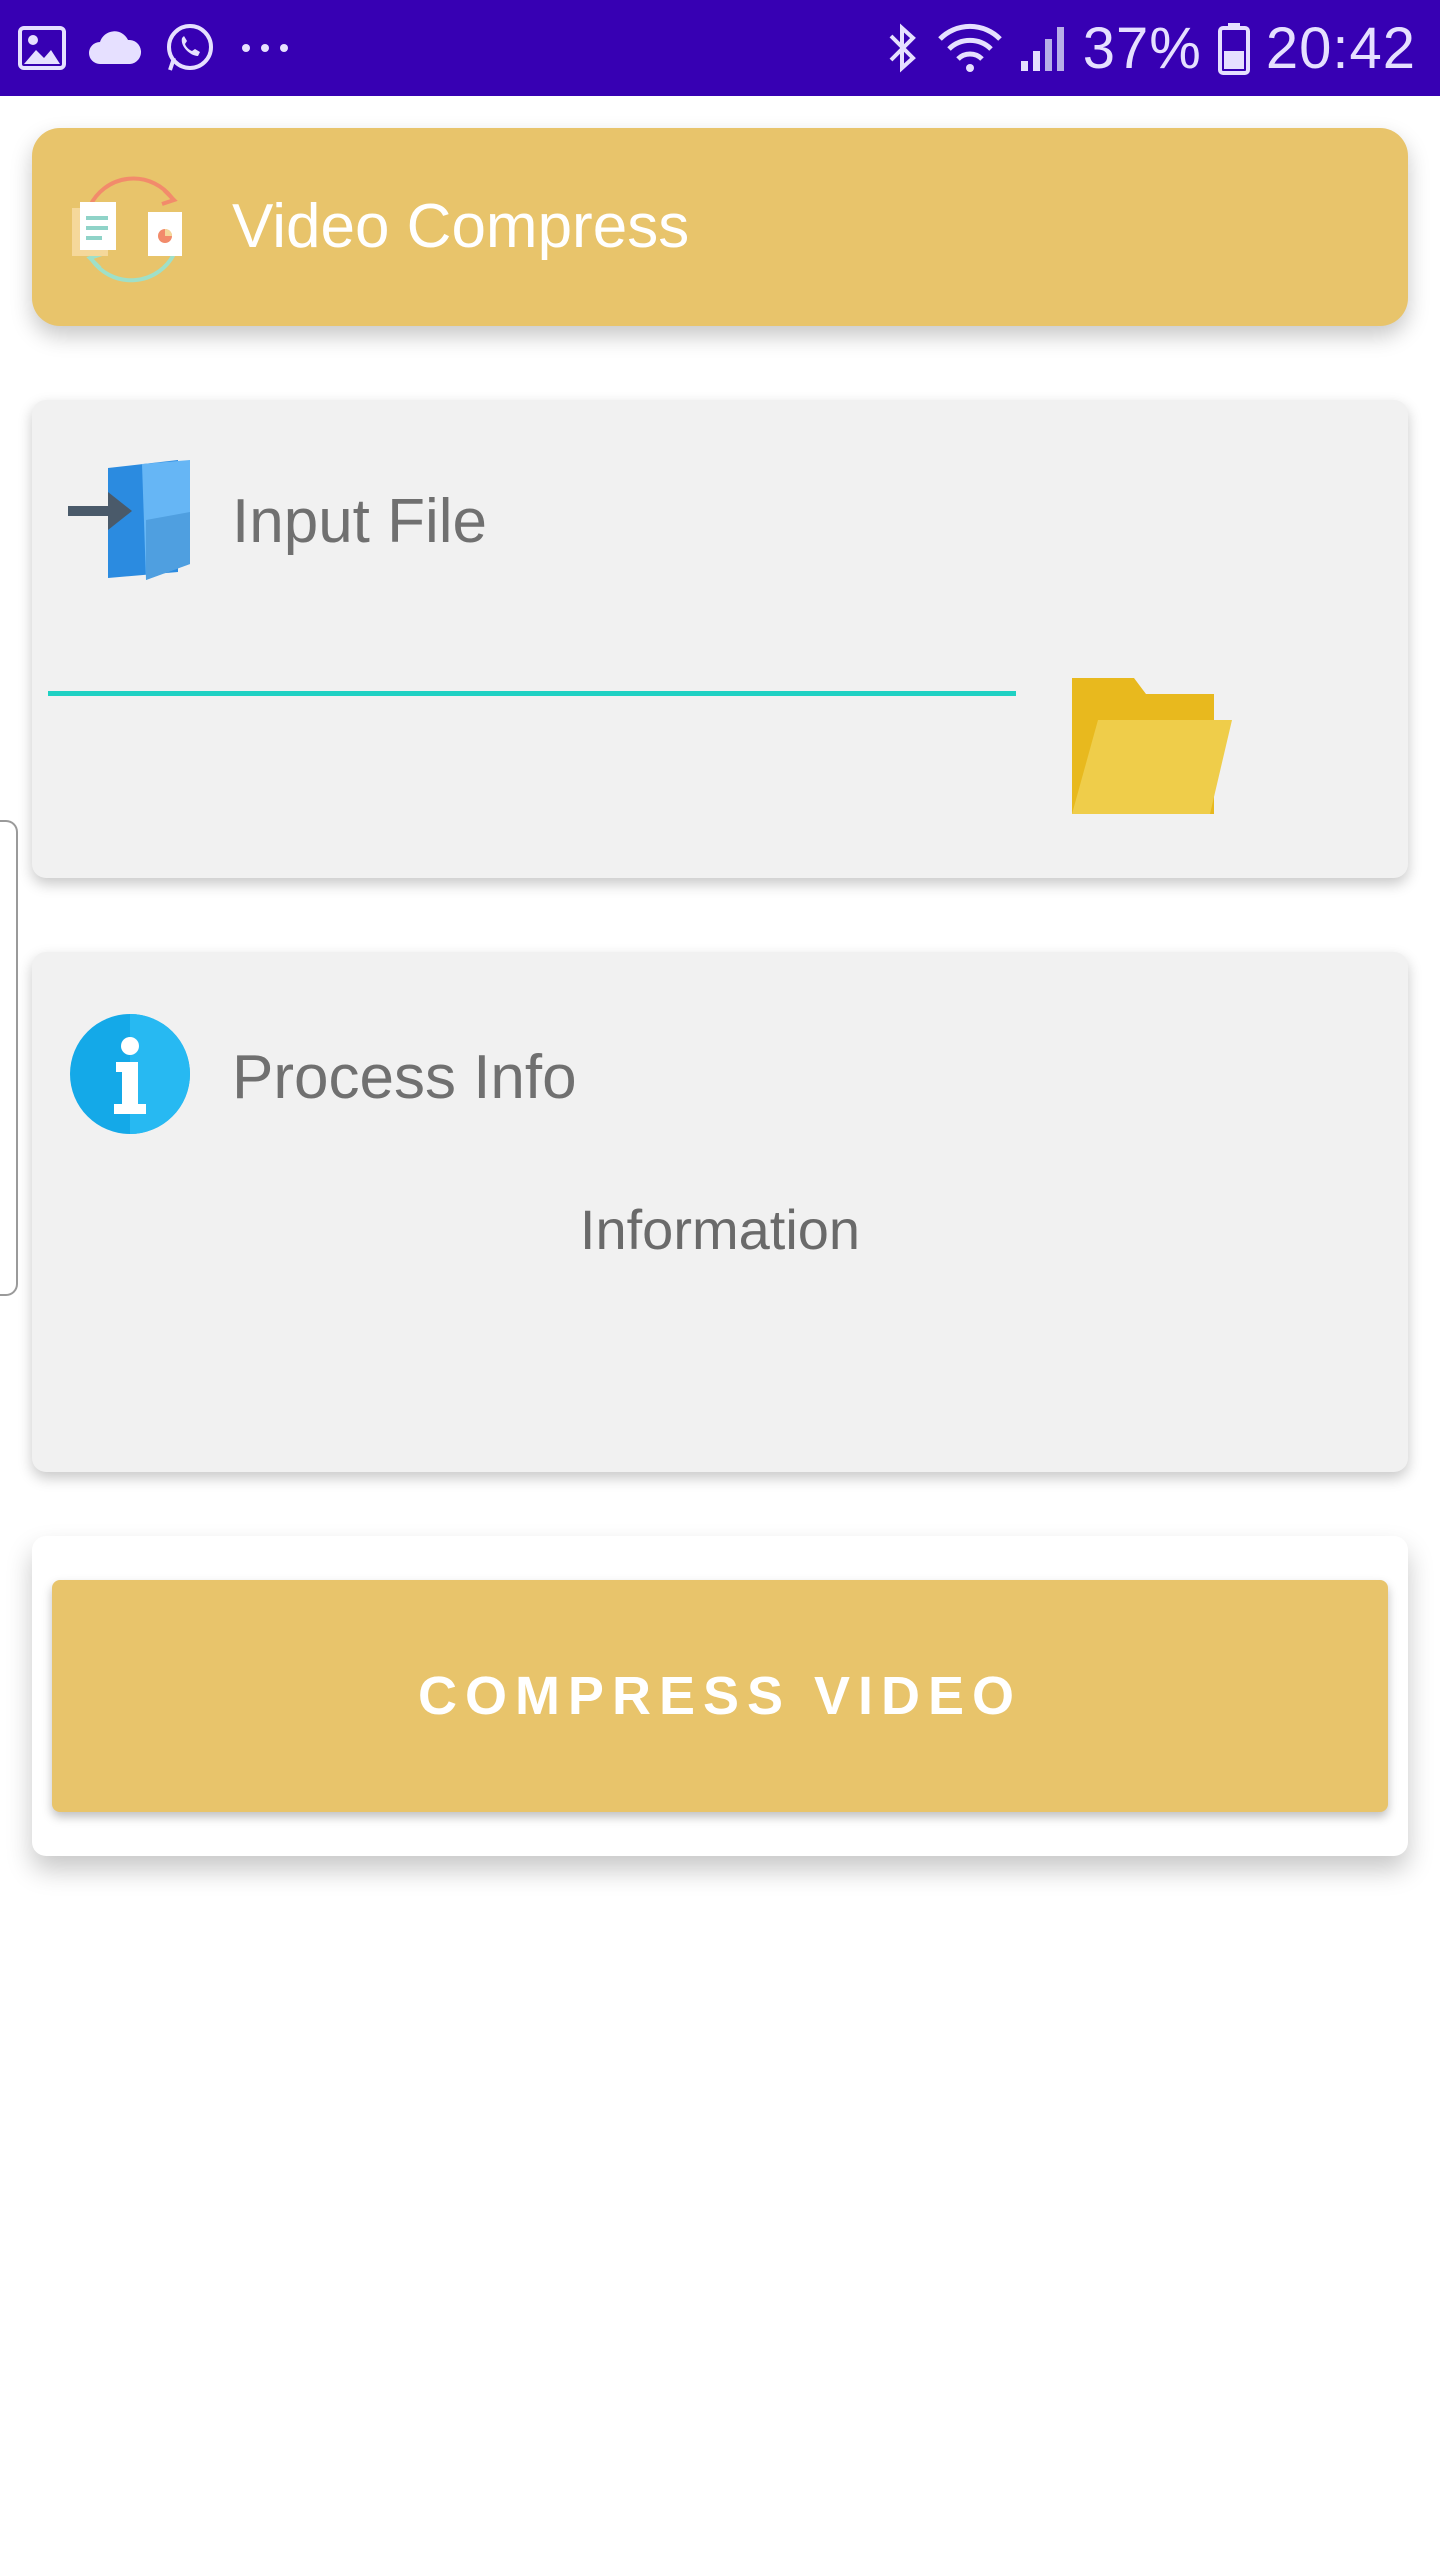  Describe the element at coordinates (130, 1074) in the screenshot. I see `info-icon` at that location.